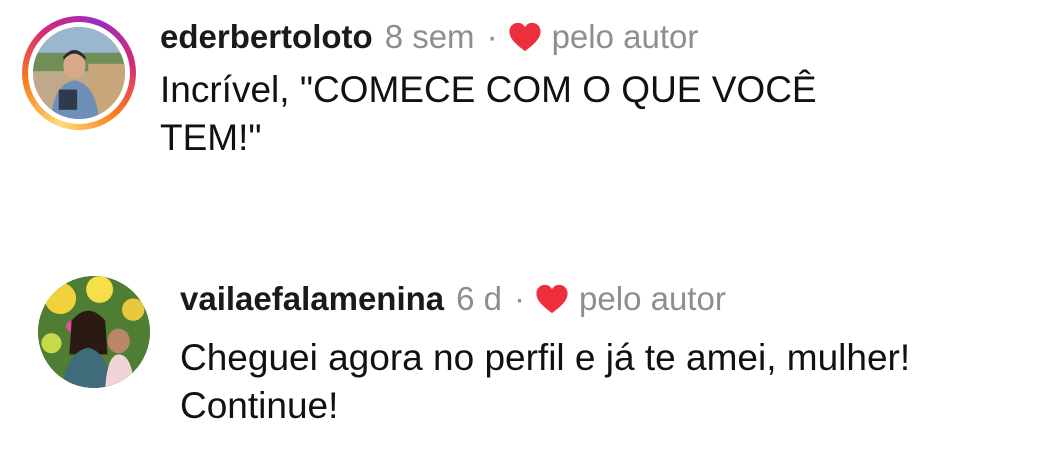 Image resolution: width=1037 pixels, height=450 pixels. I want to click on username-link: ederbertoloto, so click(266, 37).